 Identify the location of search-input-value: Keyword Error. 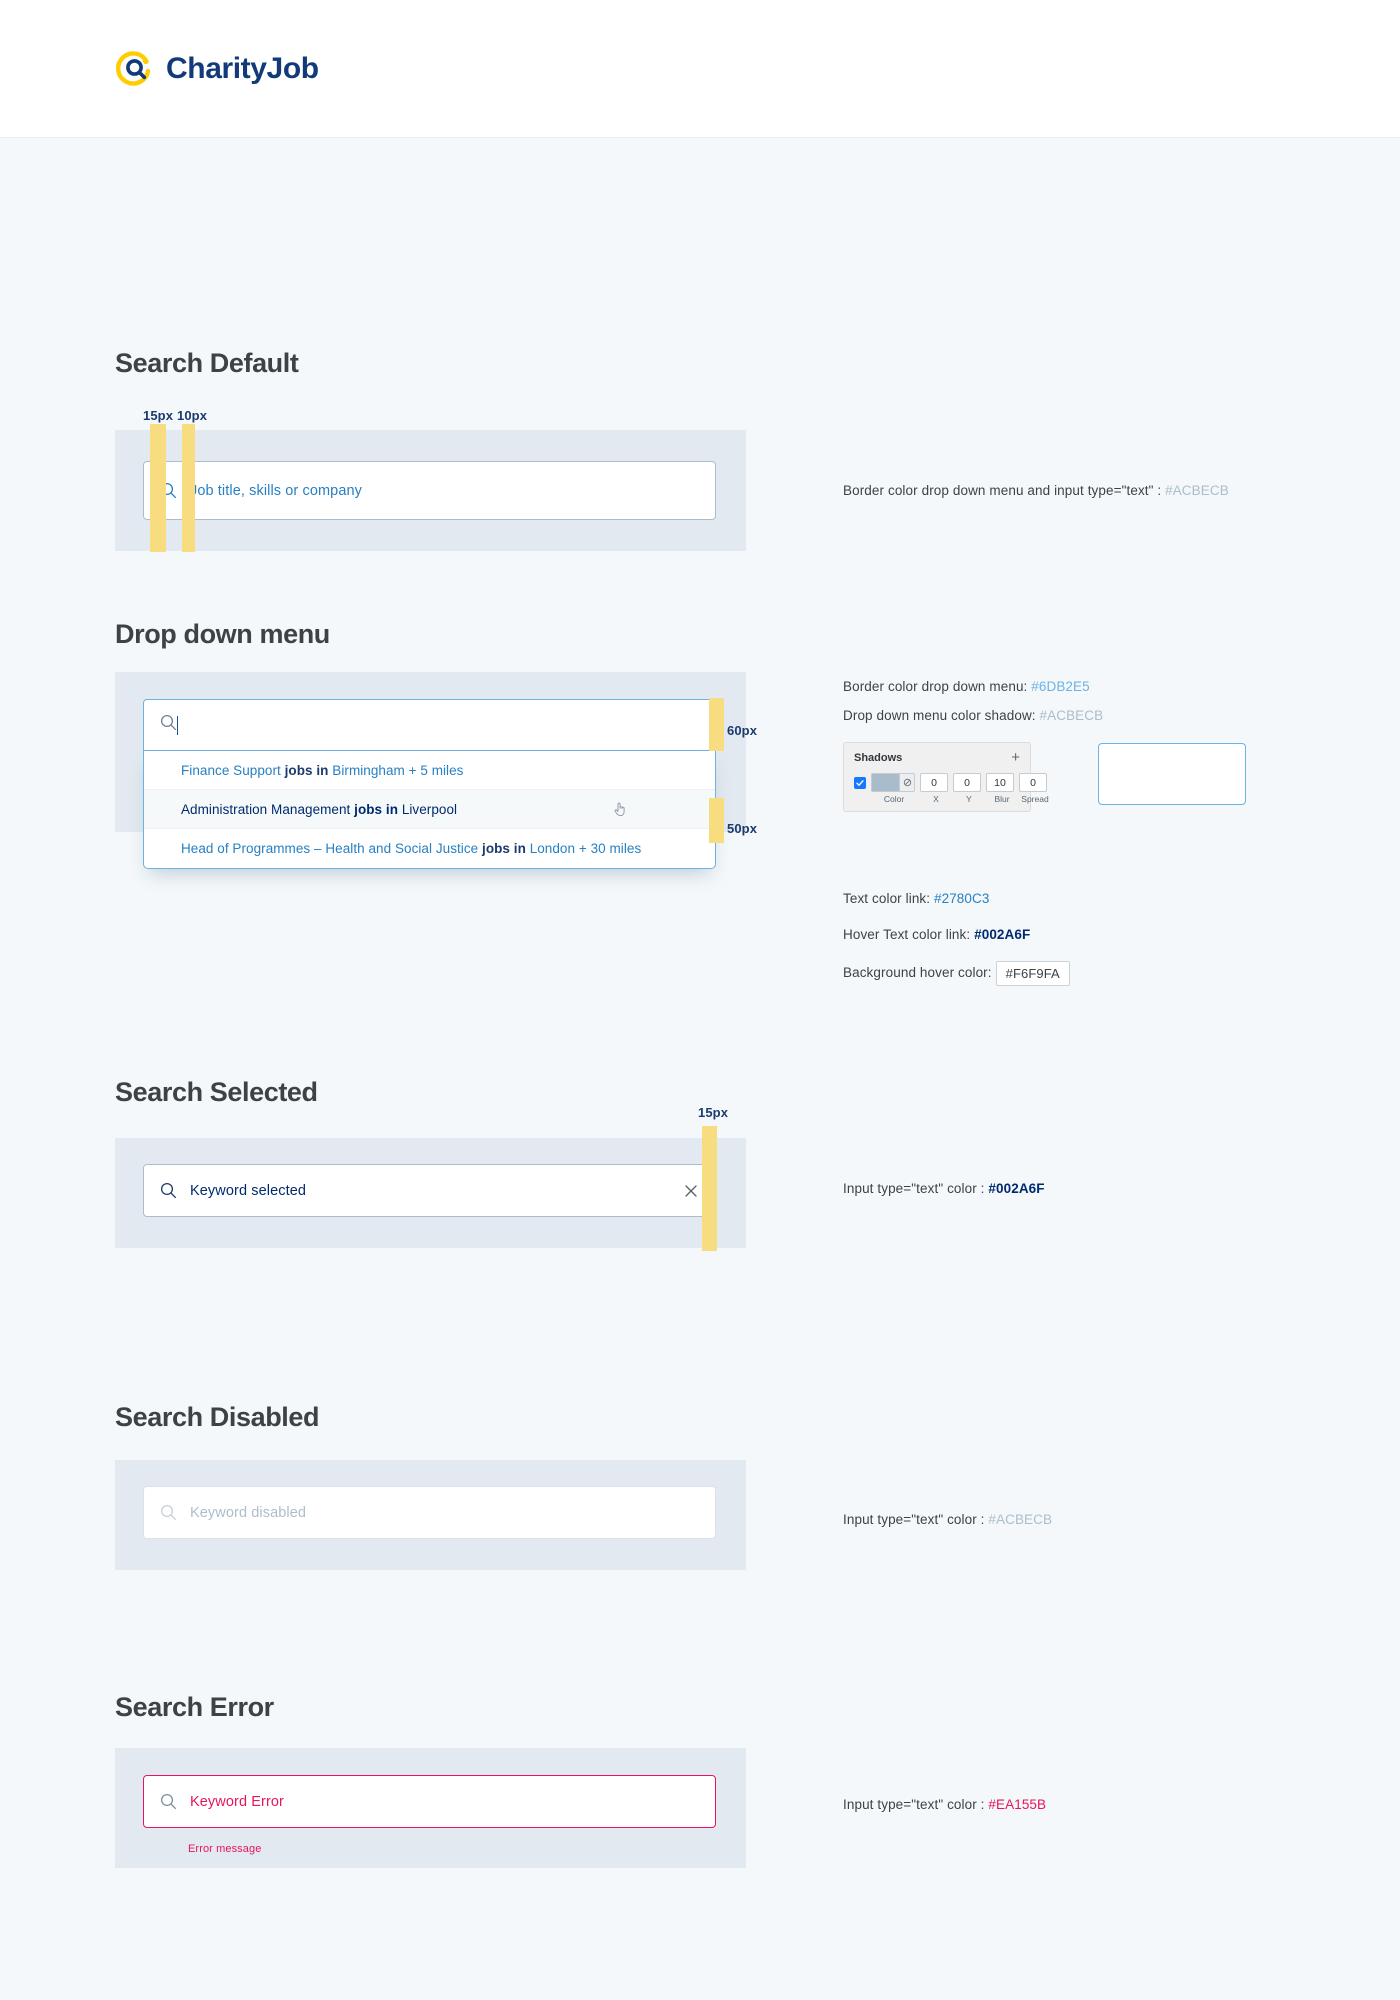
(237, 1801).